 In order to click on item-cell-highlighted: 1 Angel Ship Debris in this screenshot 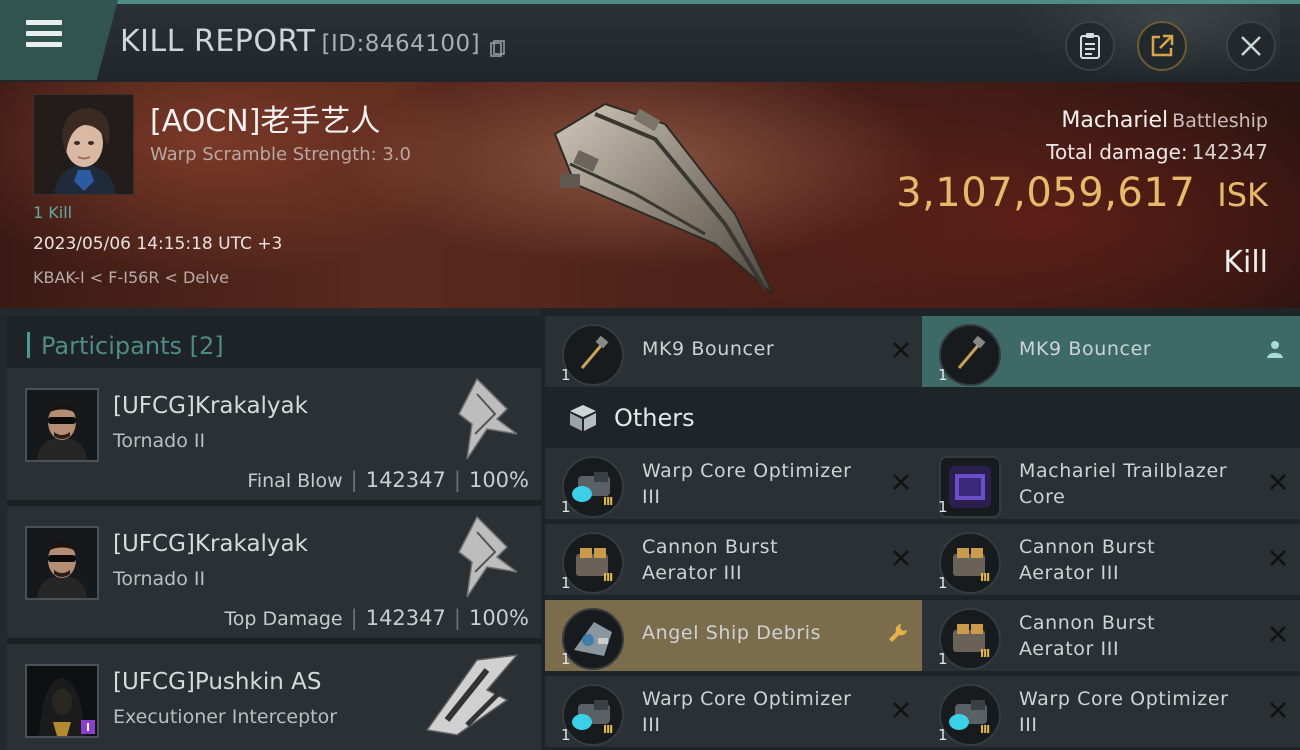, I will do `click(734, 635)`.